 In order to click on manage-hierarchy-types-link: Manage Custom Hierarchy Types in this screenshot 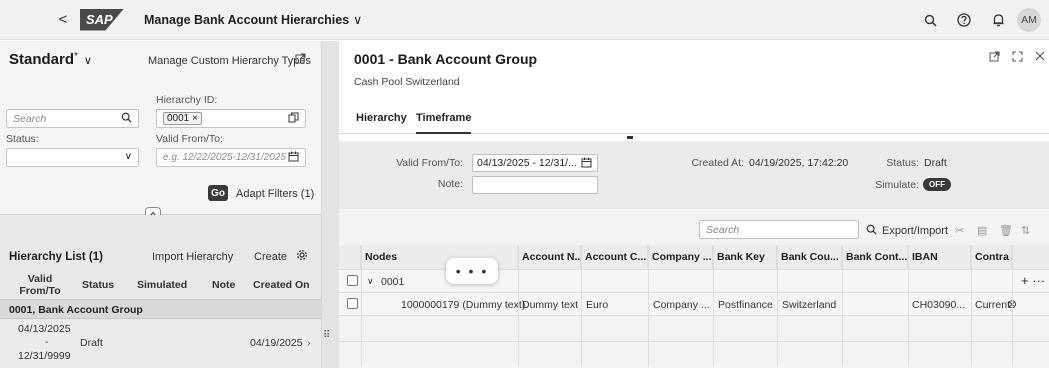, I will do `click(229, 61)`.